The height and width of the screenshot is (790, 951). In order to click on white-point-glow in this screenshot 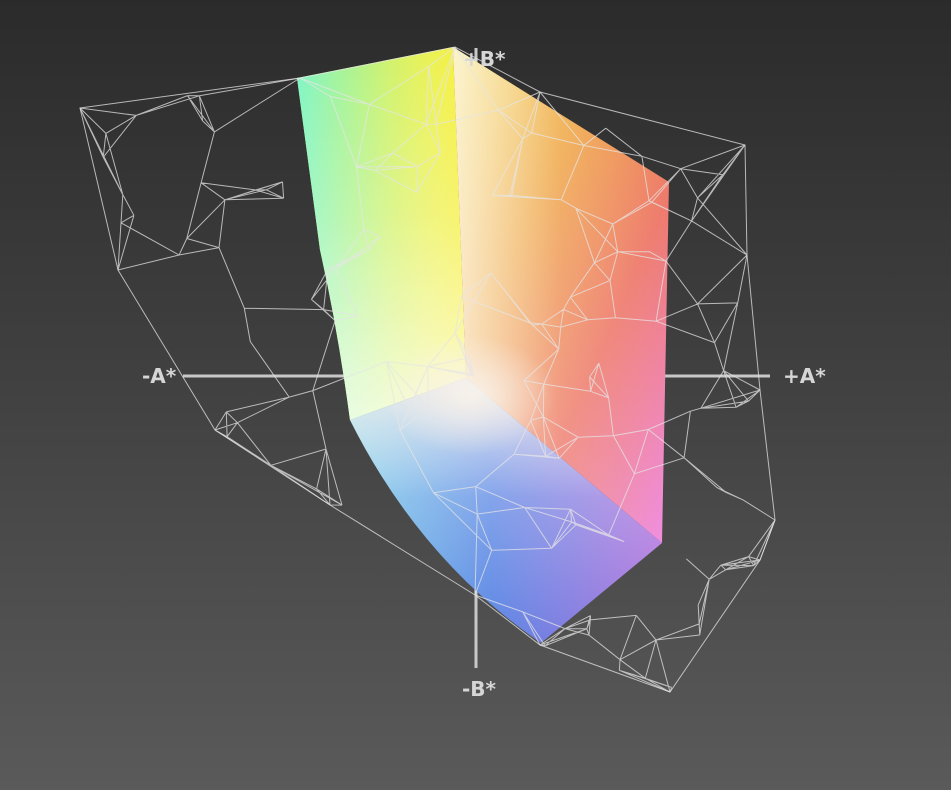, I will do `click(470, 395)`.